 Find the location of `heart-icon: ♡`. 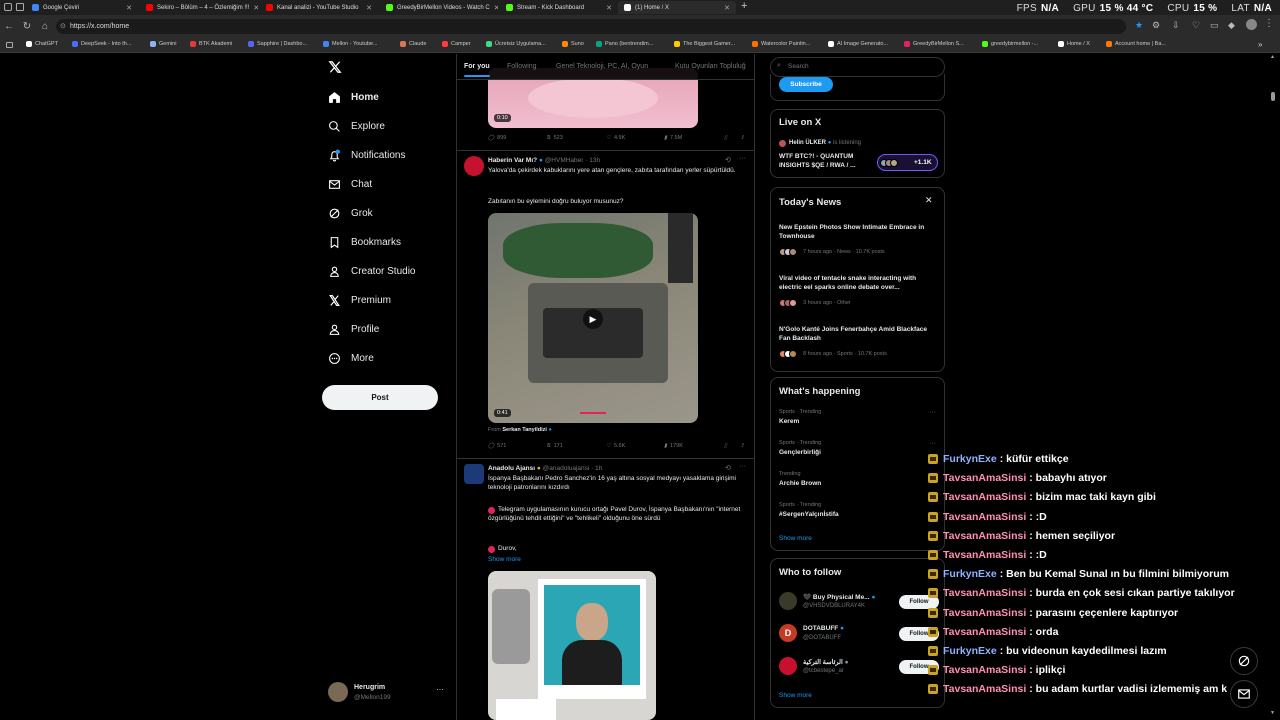

heart-icon: ♡ is located at coordinates (1196, 25).